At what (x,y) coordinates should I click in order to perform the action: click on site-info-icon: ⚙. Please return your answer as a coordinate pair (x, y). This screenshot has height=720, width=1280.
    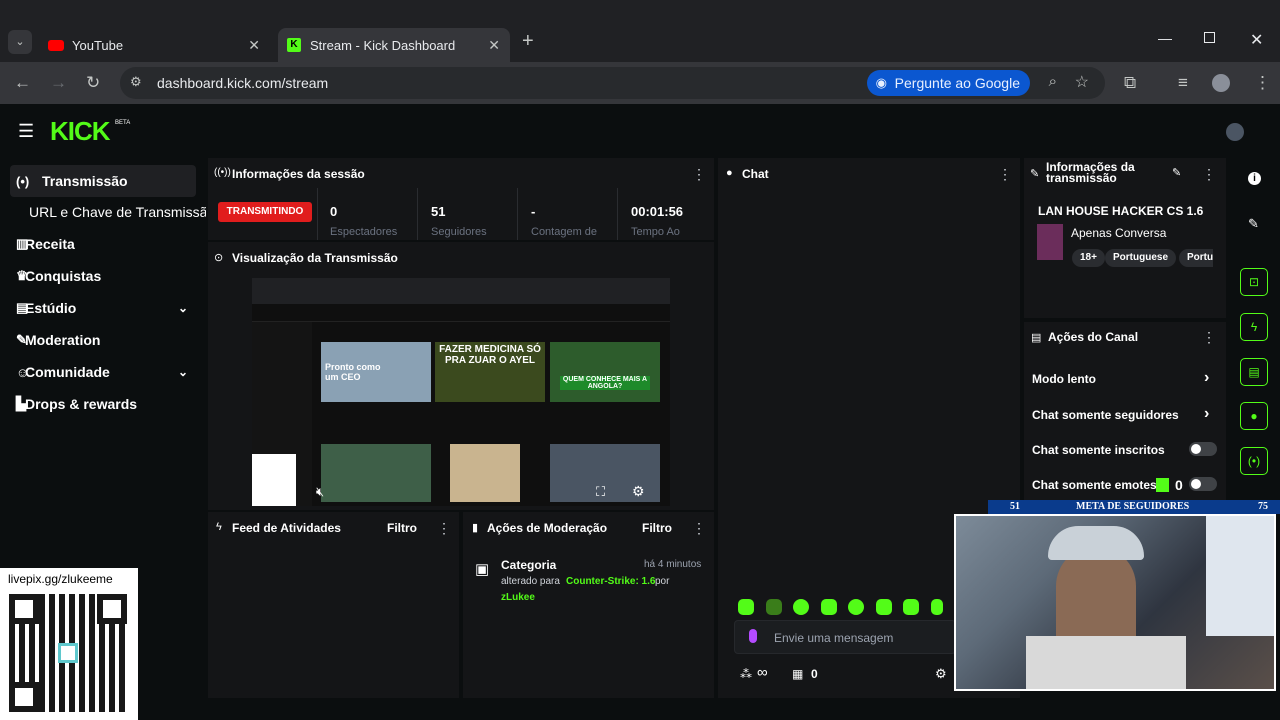
    Looking at the image, I should click on (136, 82).